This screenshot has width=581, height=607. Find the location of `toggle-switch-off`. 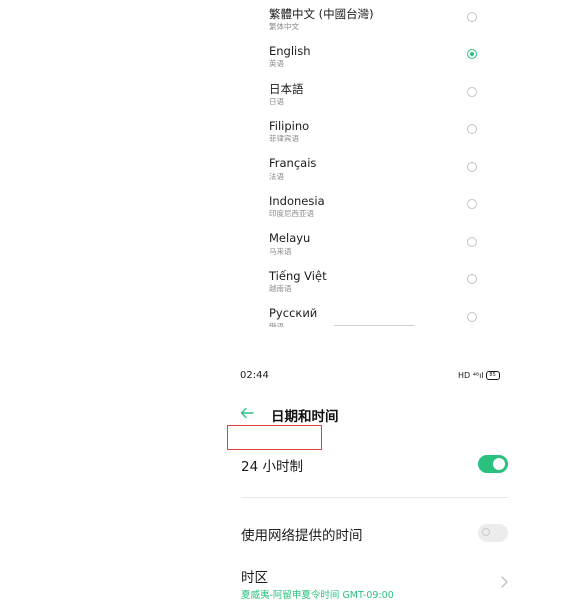

toggle-switch-off is located at coordinates (493, 533).